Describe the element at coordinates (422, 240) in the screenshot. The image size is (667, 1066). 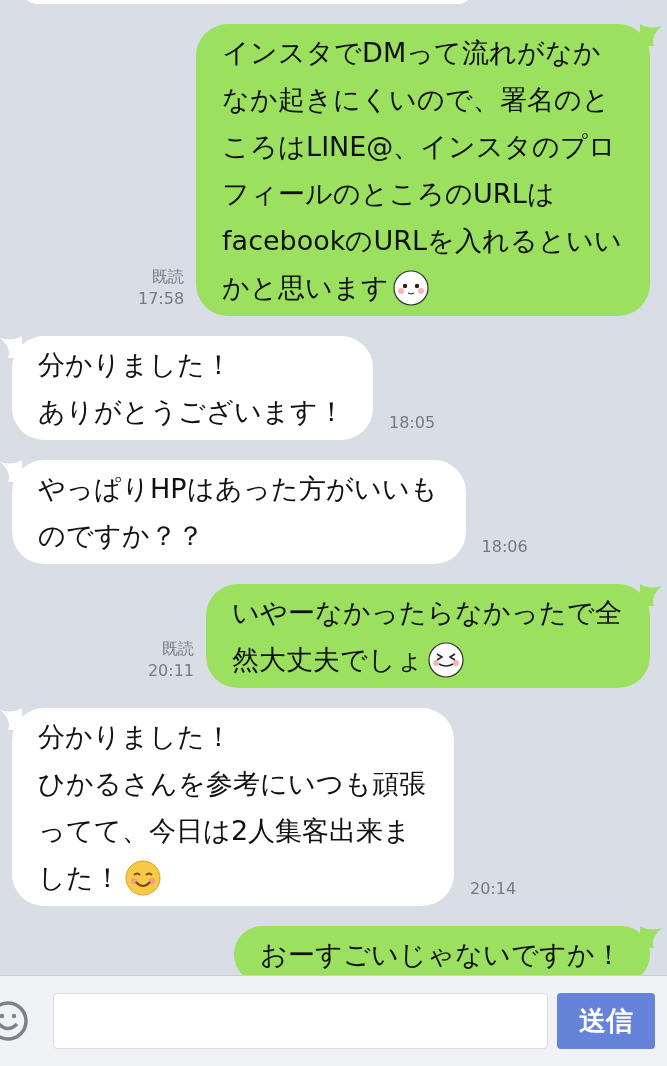
I see `message-text: facebookのURLを入れるといい` at that location.